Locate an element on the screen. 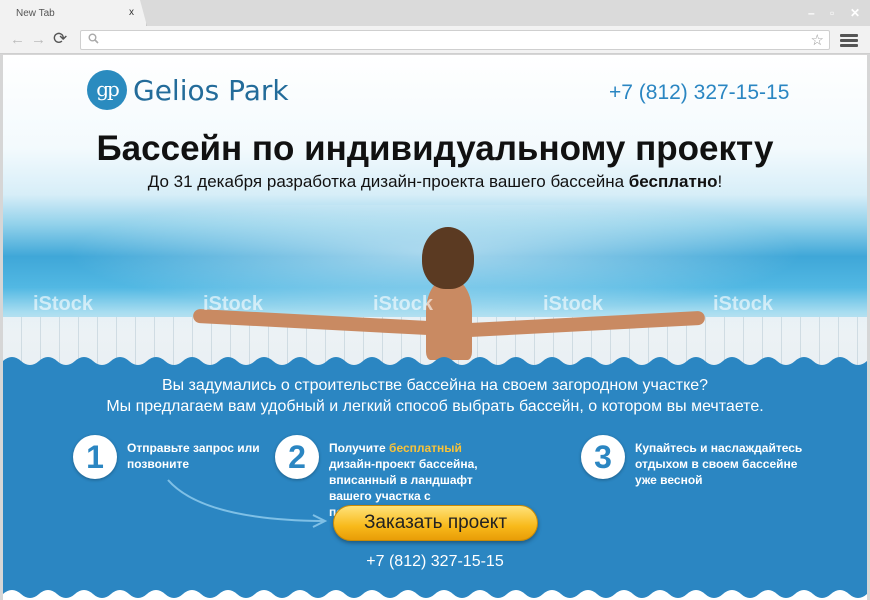  header-phone: +7 (812) 327-15-15 is located at coordinates (699, 93).